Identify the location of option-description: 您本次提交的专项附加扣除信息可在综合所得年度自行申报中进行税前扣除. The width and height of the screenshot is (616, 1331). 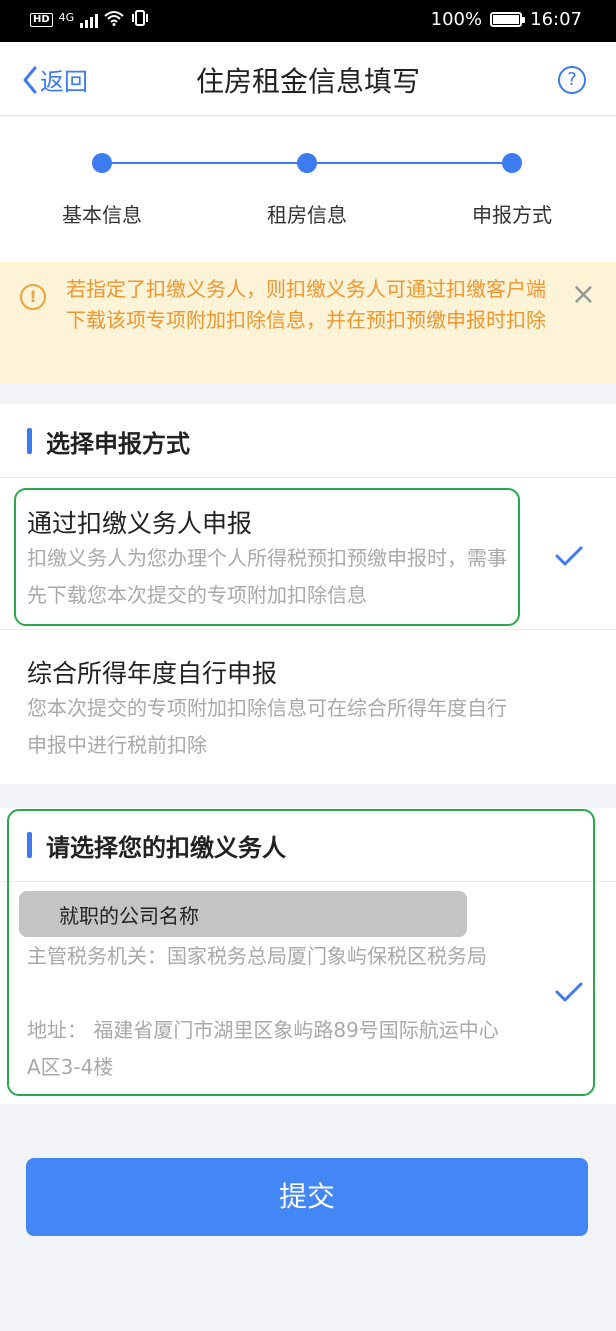
(267, 726).